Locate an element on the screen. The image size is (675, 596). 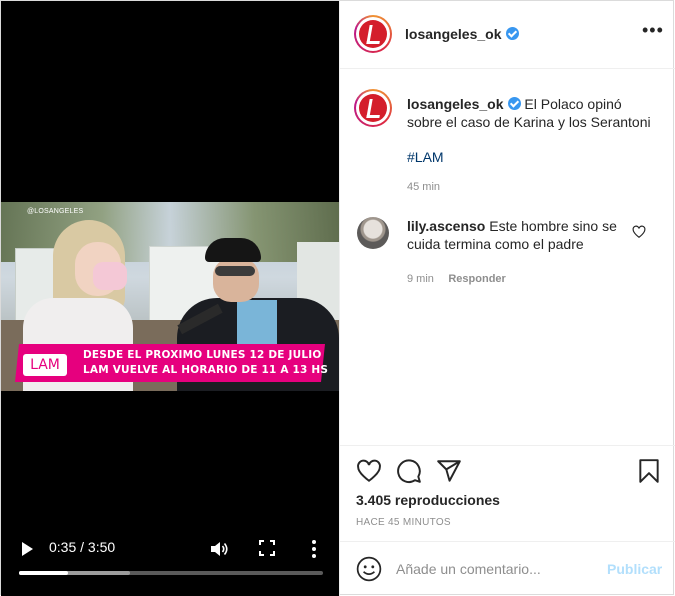
volume-icon is located at coordinates (219, 549).